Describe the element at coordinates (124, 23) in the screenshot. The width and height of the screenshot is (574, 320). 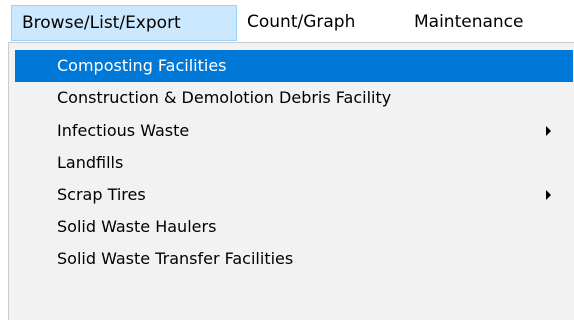
I see `menu-browse-list-export: Browse/List/Export` at that location.